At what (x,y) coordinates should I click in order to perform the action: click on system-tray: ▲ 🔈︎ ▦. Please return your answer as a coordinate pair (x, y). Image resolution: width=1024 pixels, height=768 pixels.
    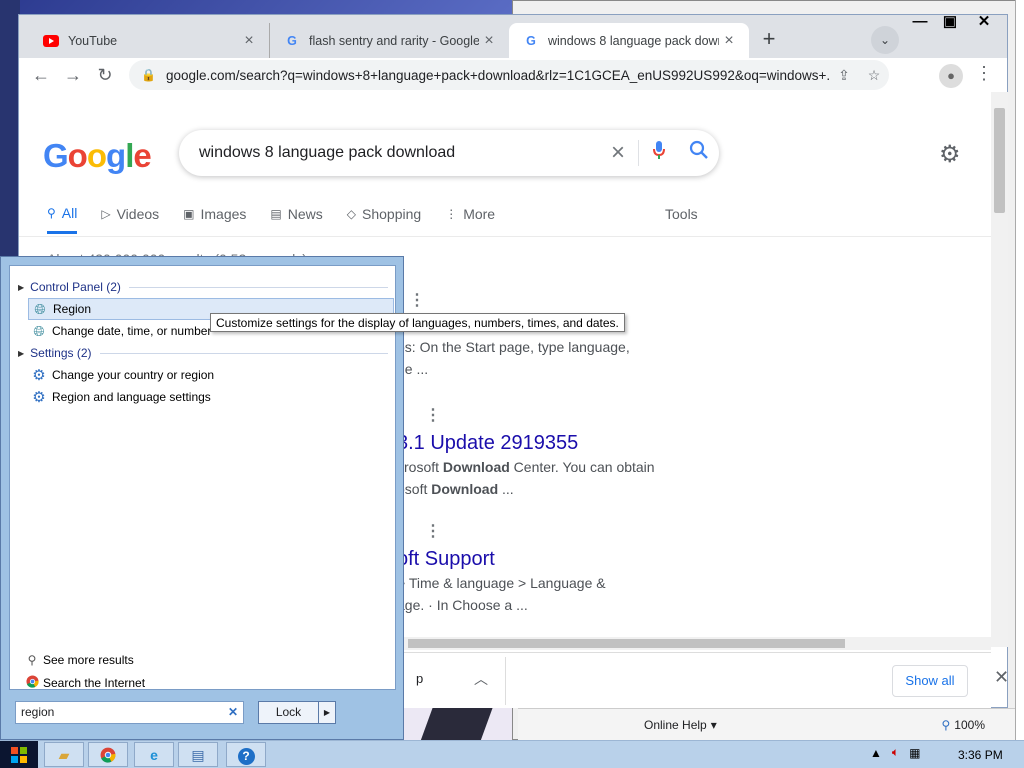
    Looking at the image, I should click on (900, 752).